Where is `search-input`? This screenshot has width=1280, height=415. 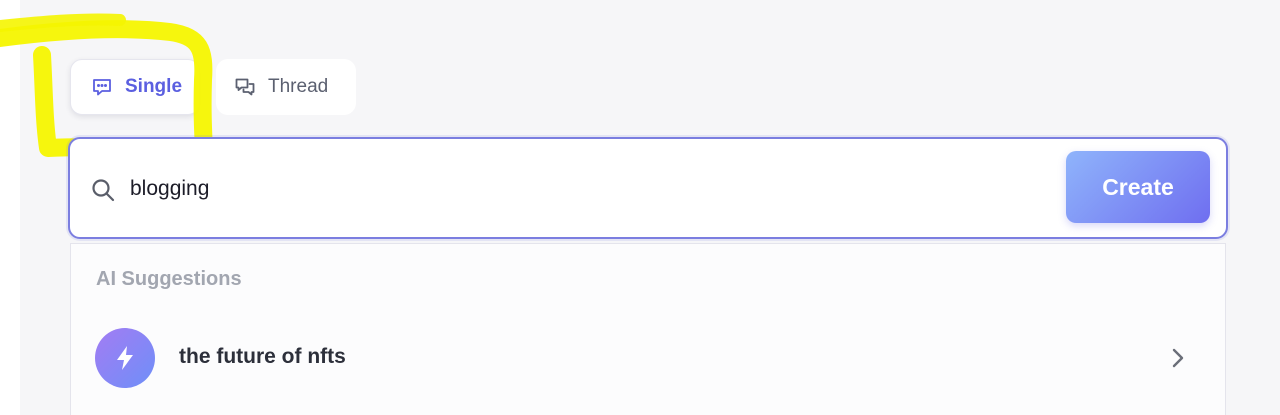
search-input is located at coordinates (580, 189).